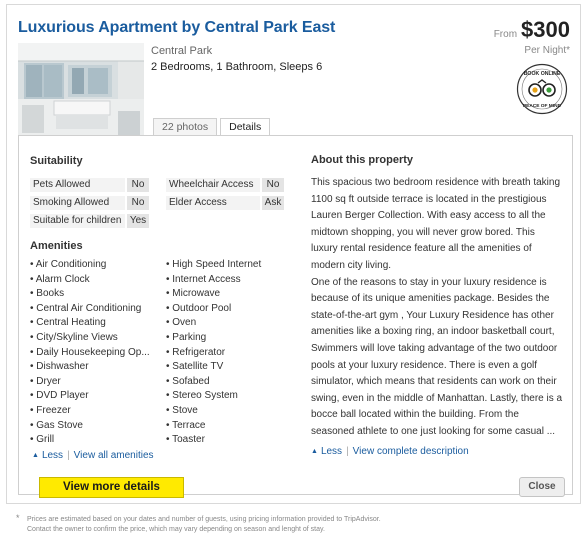  What do you see at coordinates (542, 74) in the screenshot?
I see `svg-text: BOOK ONLINE` at bounding box center [542, 74].